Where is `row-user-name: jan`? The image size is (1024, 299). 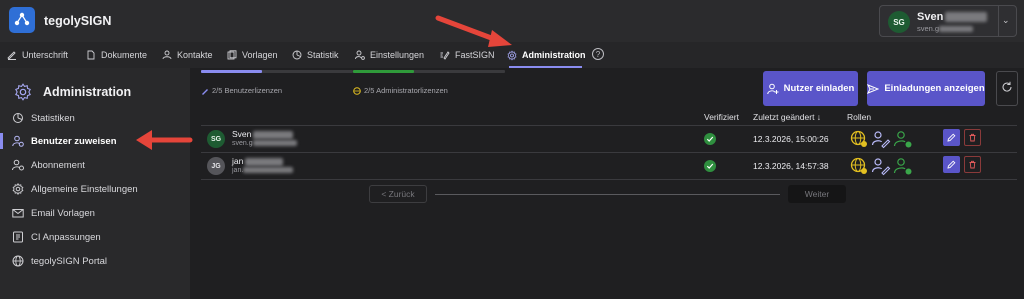 row-user-name: jan is located at coordinates (258, 161).